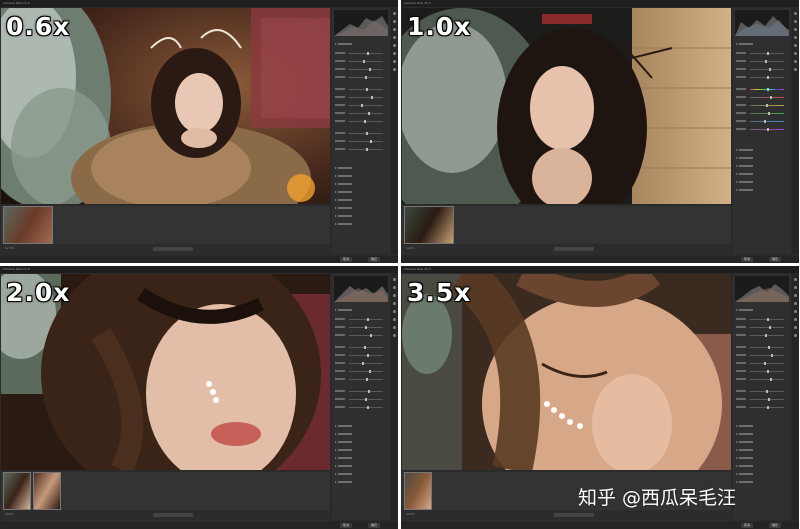  Describe the element at coordinates (410, 514) in the screenshot. I see `zoom-readout: 350%` at that location.